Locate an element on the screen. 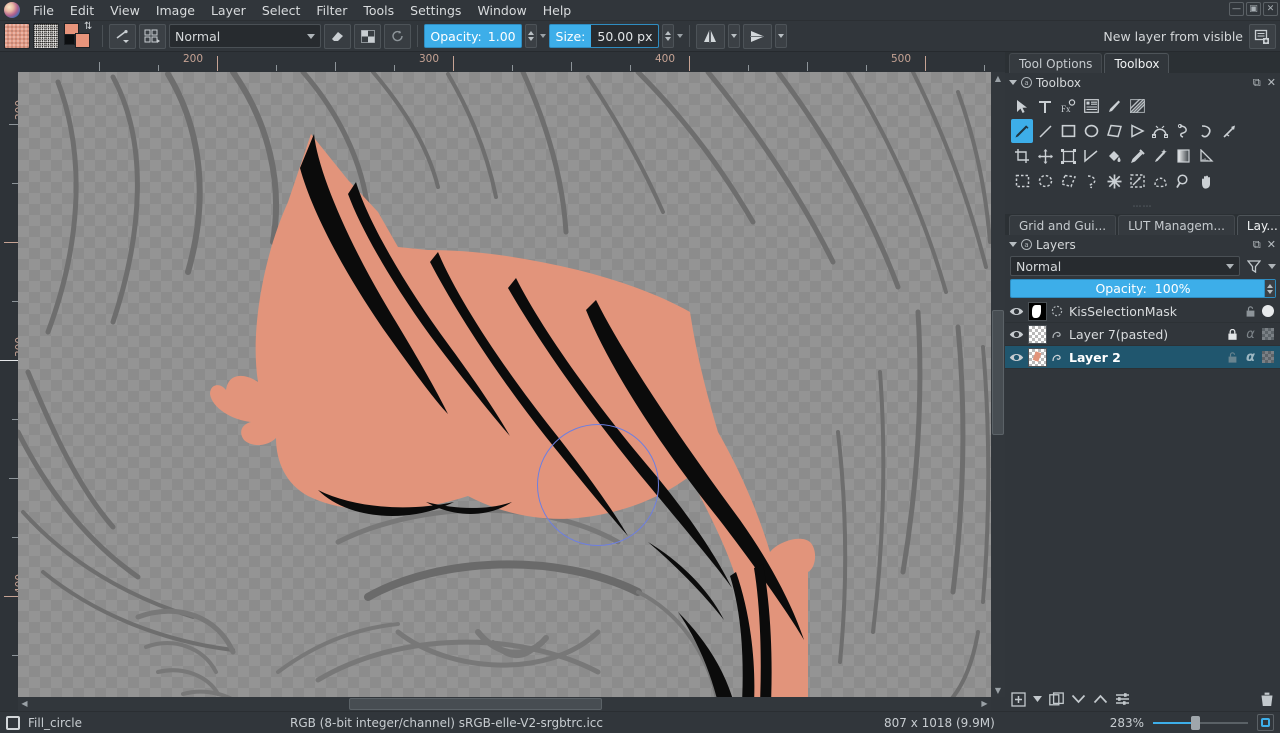  contiguous-selection-tool is located at coordinates (1114, 181).